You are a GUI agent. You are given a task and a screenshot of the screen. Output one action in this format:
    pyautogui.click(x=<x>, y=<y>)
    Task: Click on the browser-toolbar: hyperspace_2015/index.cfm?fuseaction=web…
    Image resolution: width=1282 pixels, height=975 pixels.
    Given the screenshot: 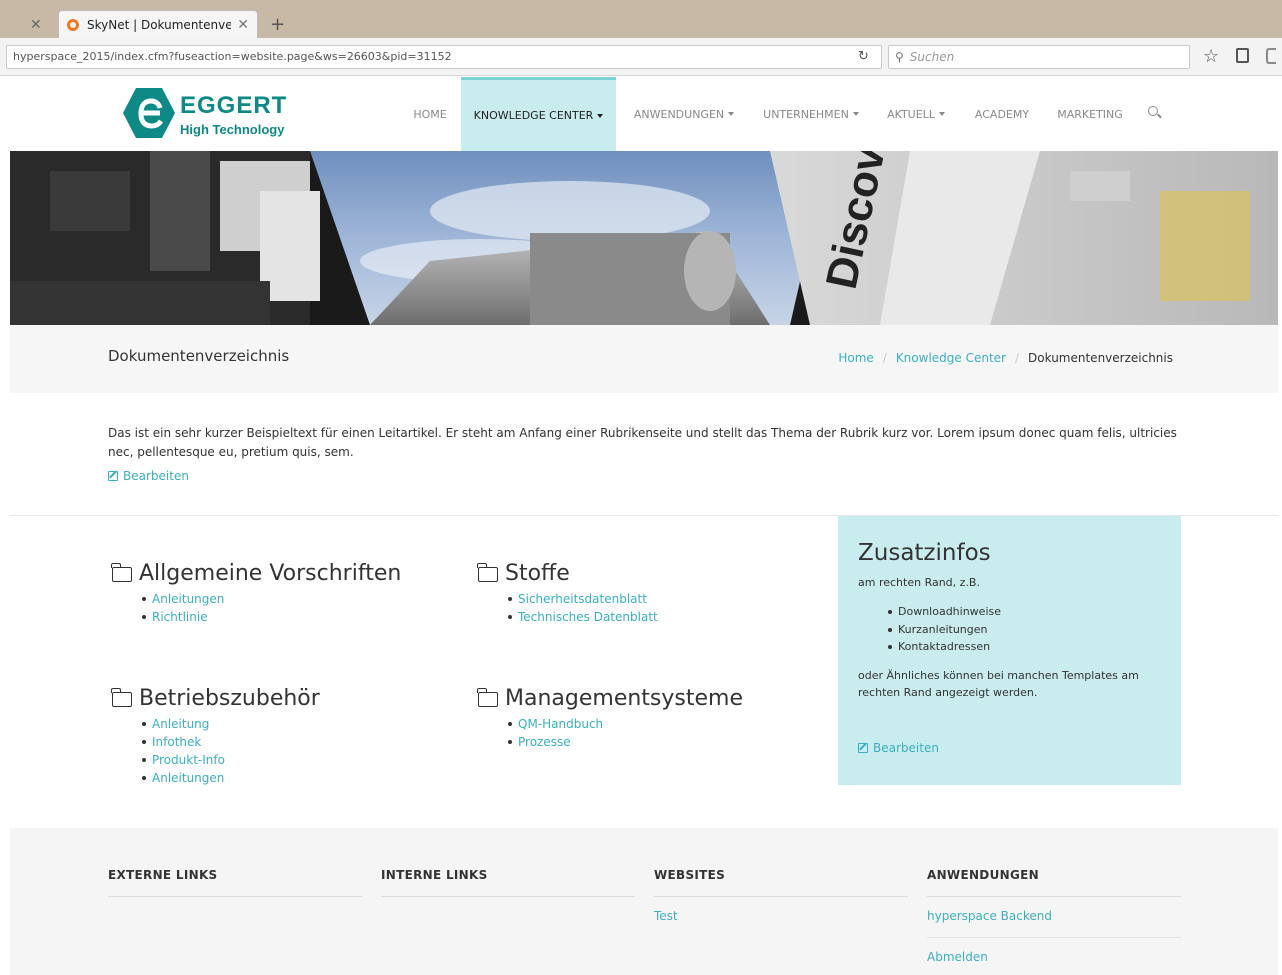 What is the action you would take?
    pyautogui.click(x=641, y=57)
    